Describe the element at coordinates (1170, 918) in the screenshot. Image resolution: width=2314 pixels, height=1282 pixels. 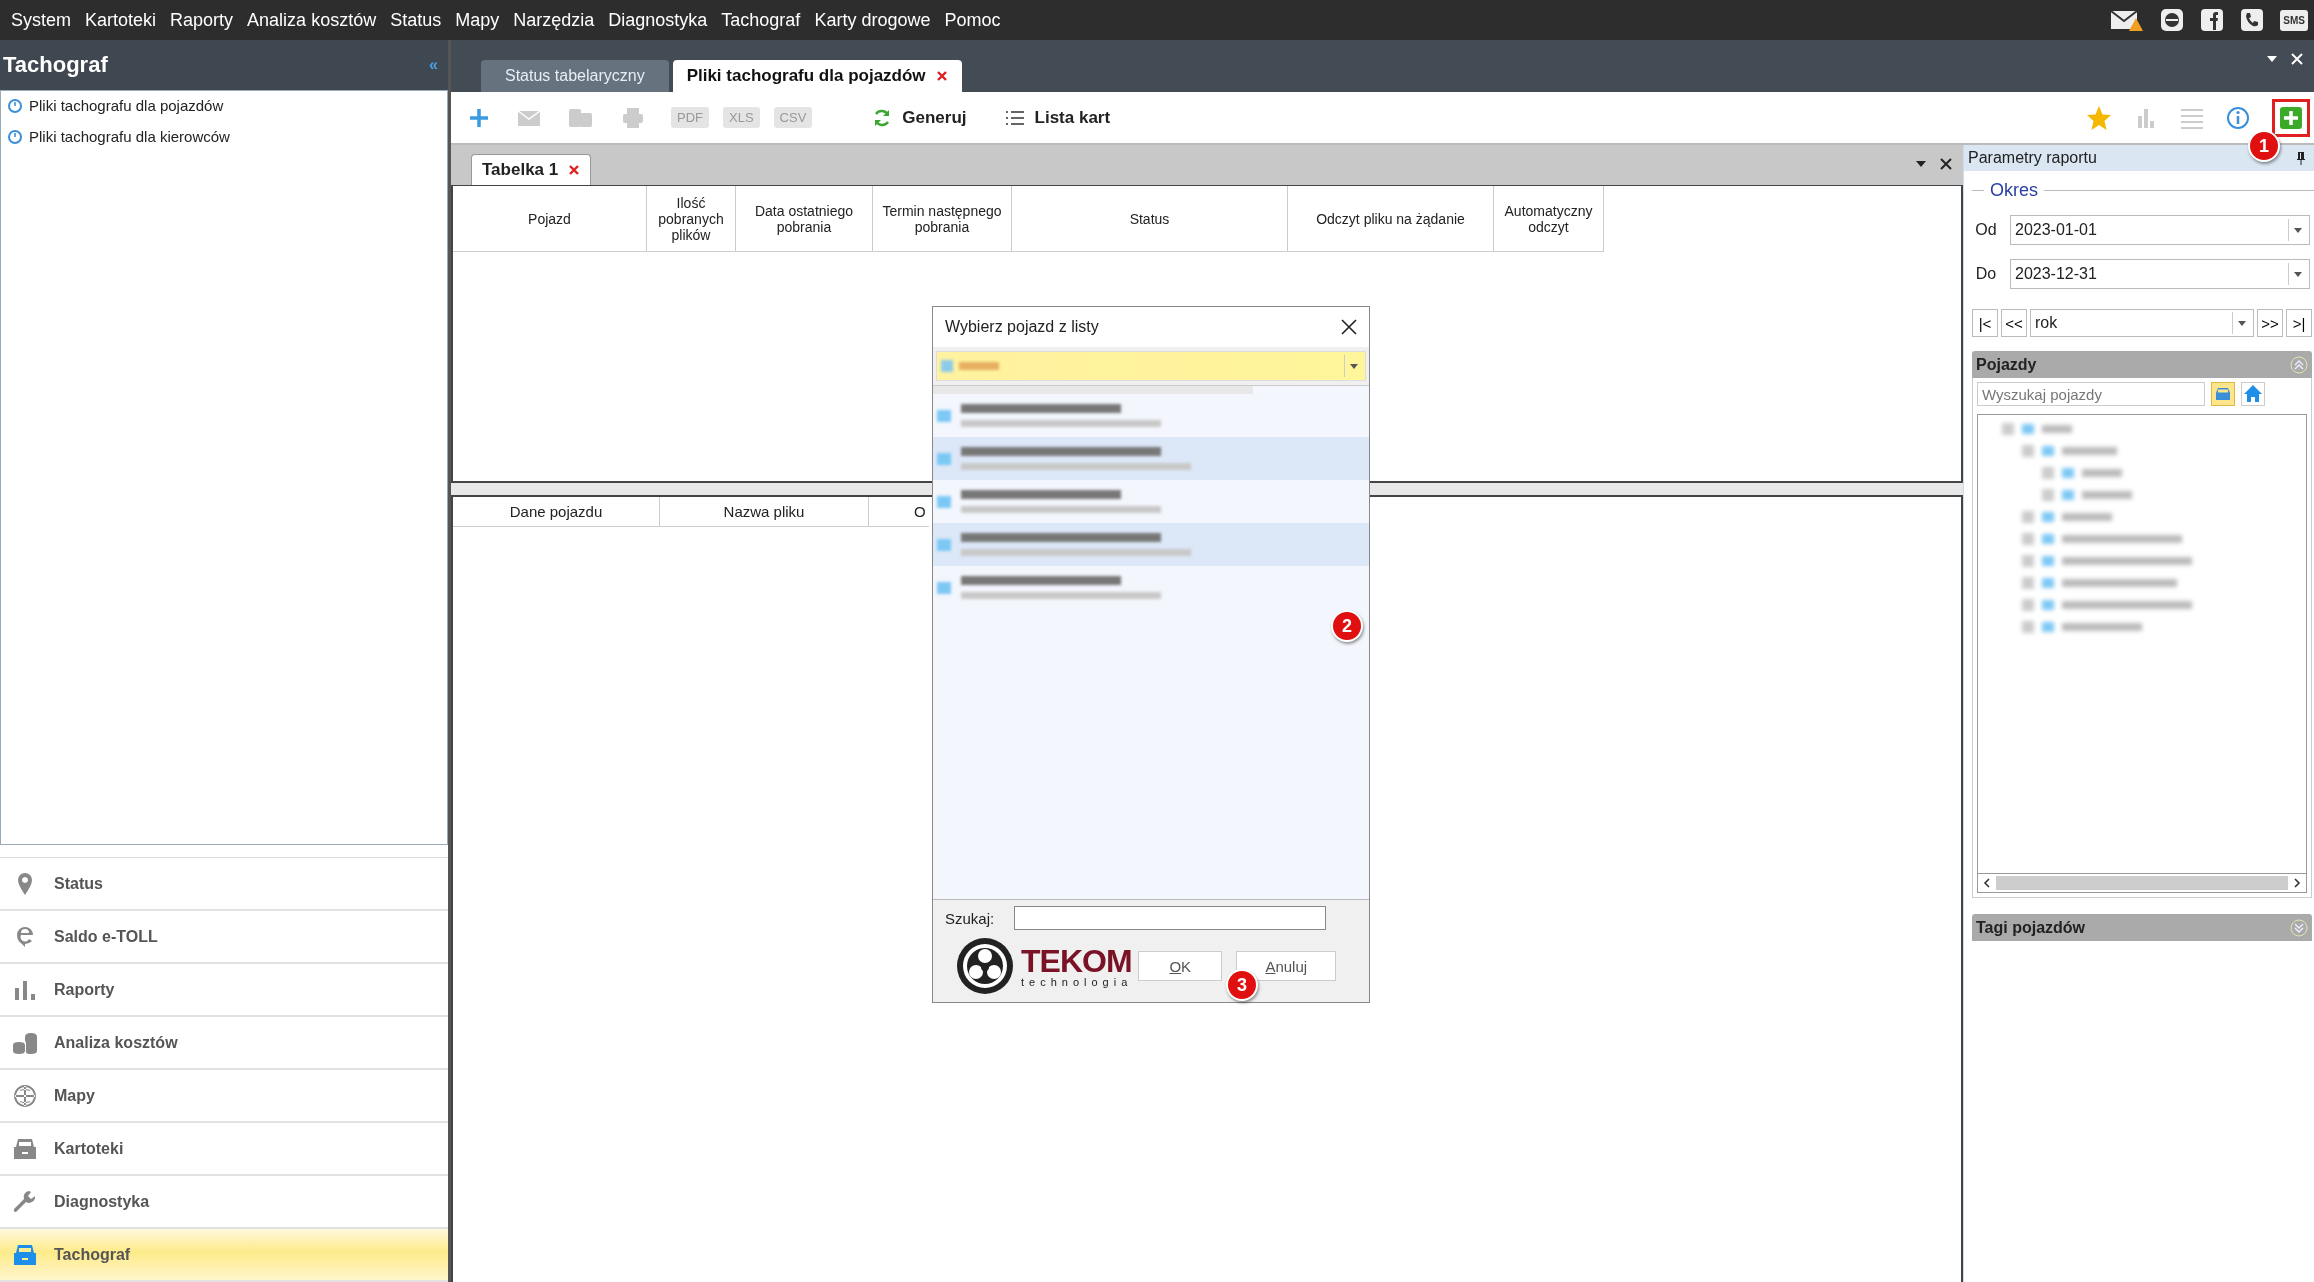
I see `search-field` at that location.